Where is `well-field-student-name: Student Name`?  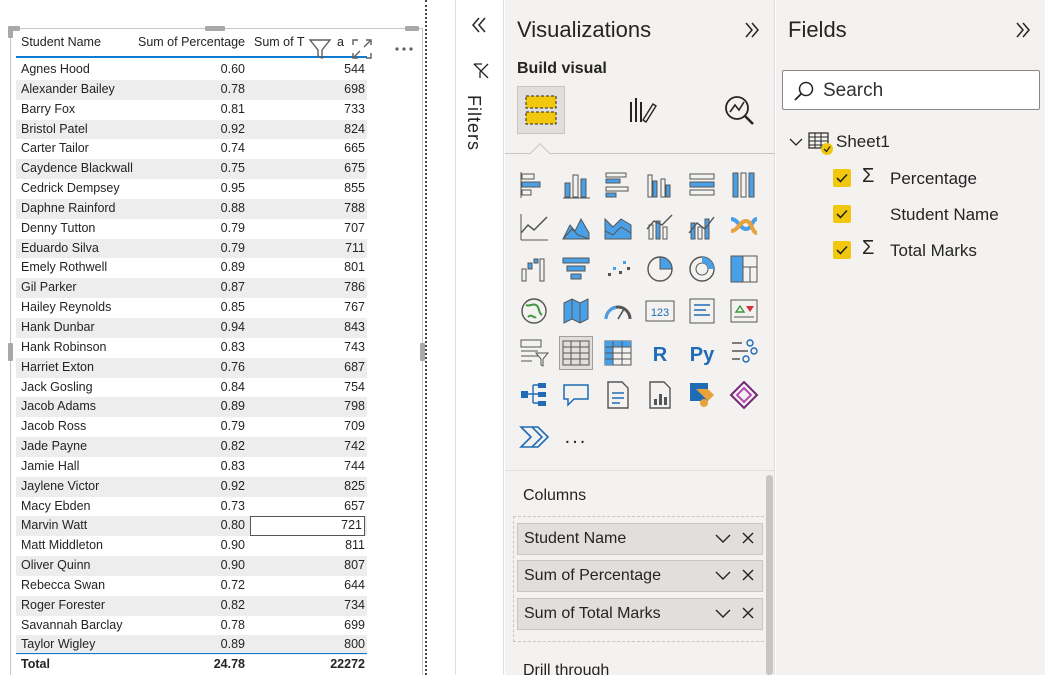
well-field-student-name: Student Name is located at coordinates (640, 539).